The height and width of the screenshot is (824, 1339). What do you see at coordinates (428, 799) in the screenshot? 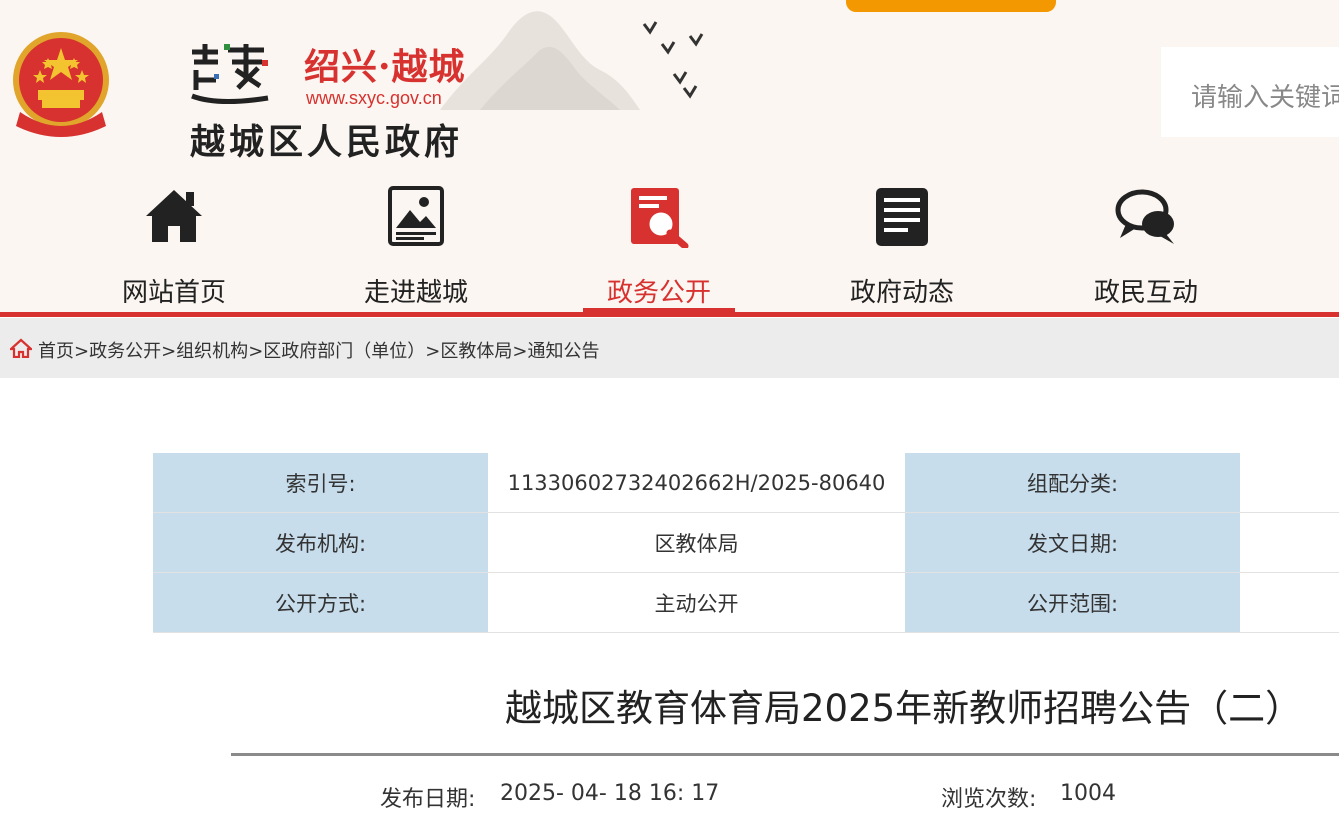
I see `publish-date-label: 发布日期:` at bounding box center [428, 799].